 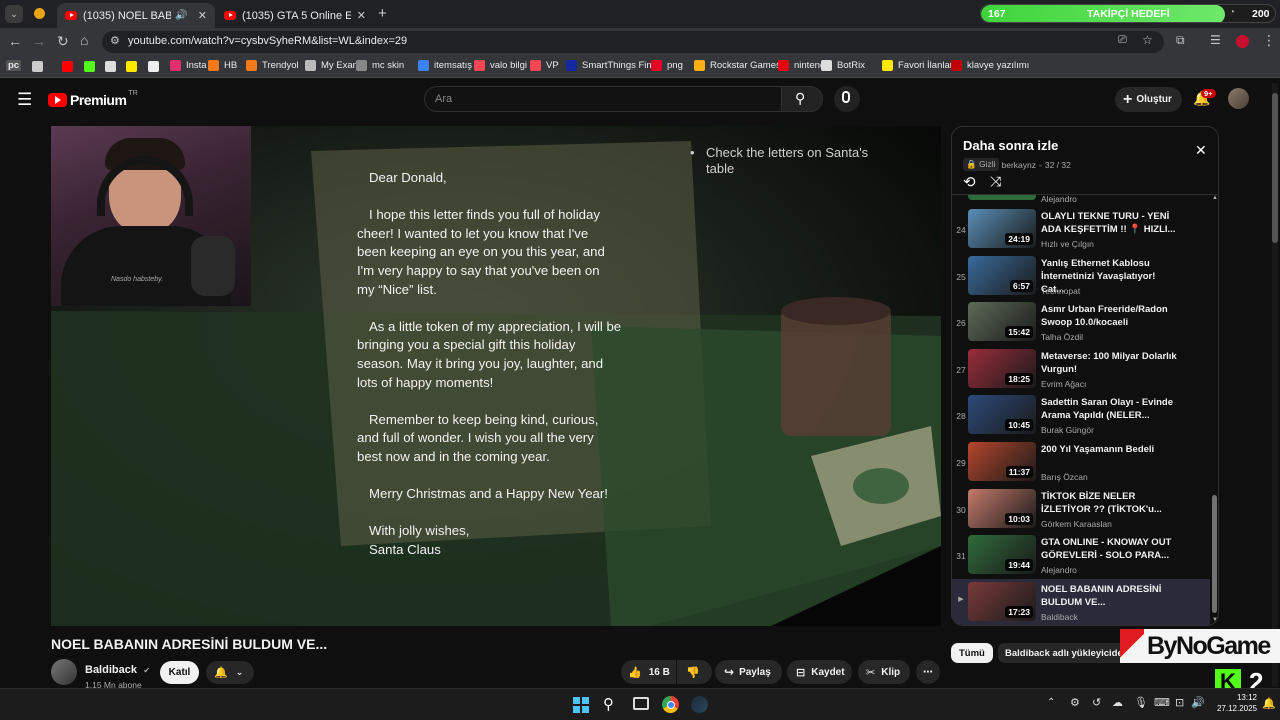 What do you see at coordinates (63, 41) in the screenshot?
I see `reload-icon: ↻` at bounding box center [63, 41].